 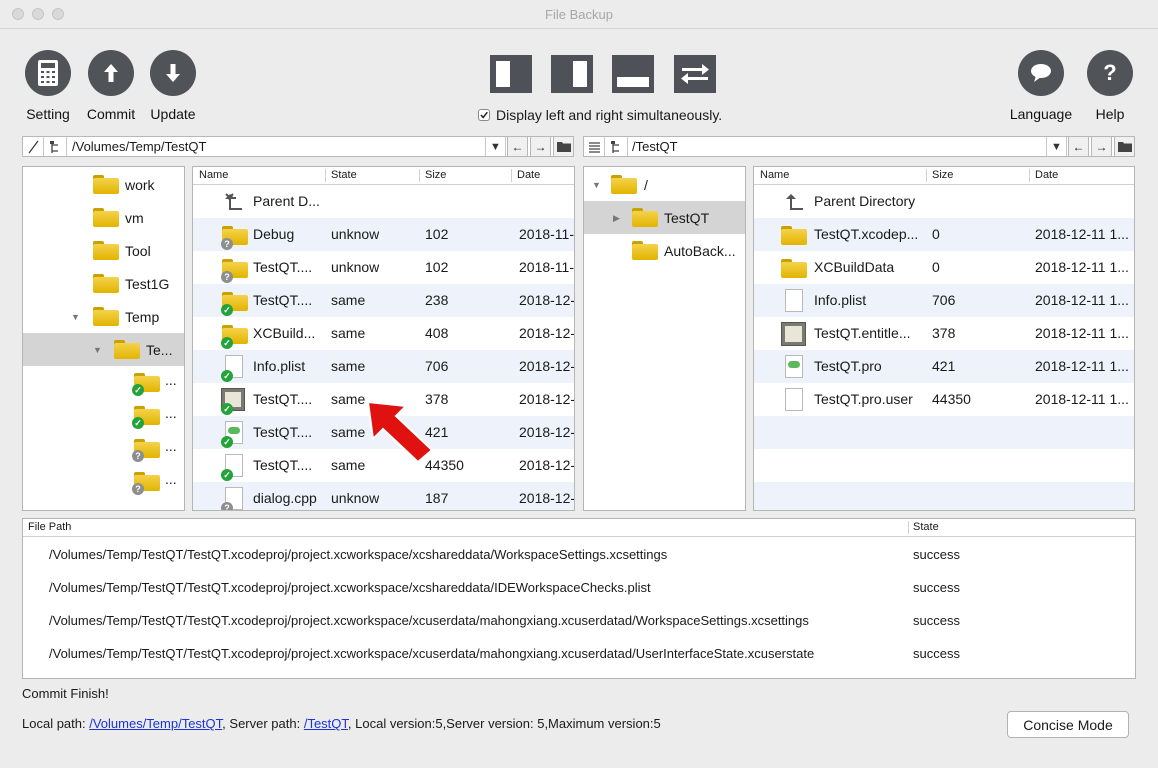 What do you see at coordinates (103, 283) in the screenshot?
I see `tree-item: Test1G` at bounding box center [103, 283].